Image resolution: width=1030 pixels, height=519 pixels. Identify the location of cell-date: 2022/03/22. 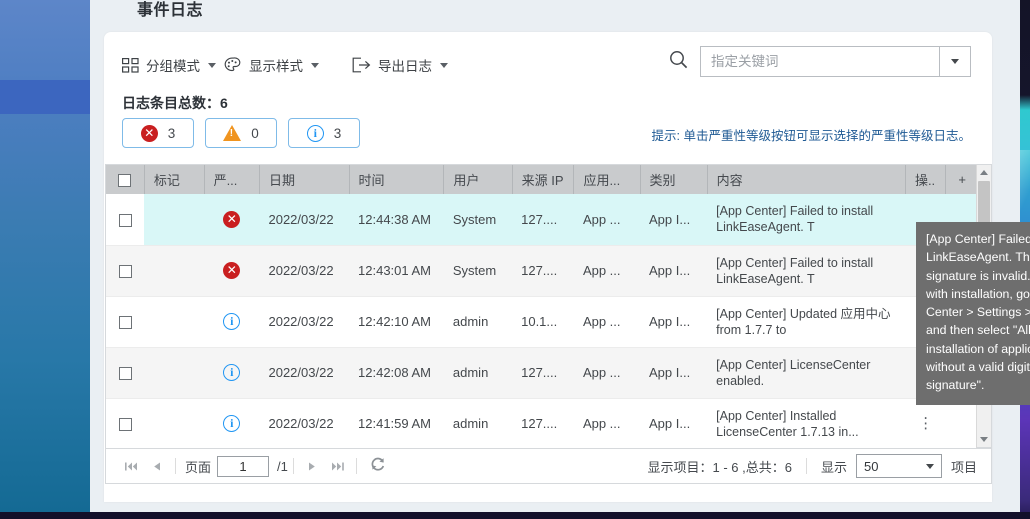
(304, 373).